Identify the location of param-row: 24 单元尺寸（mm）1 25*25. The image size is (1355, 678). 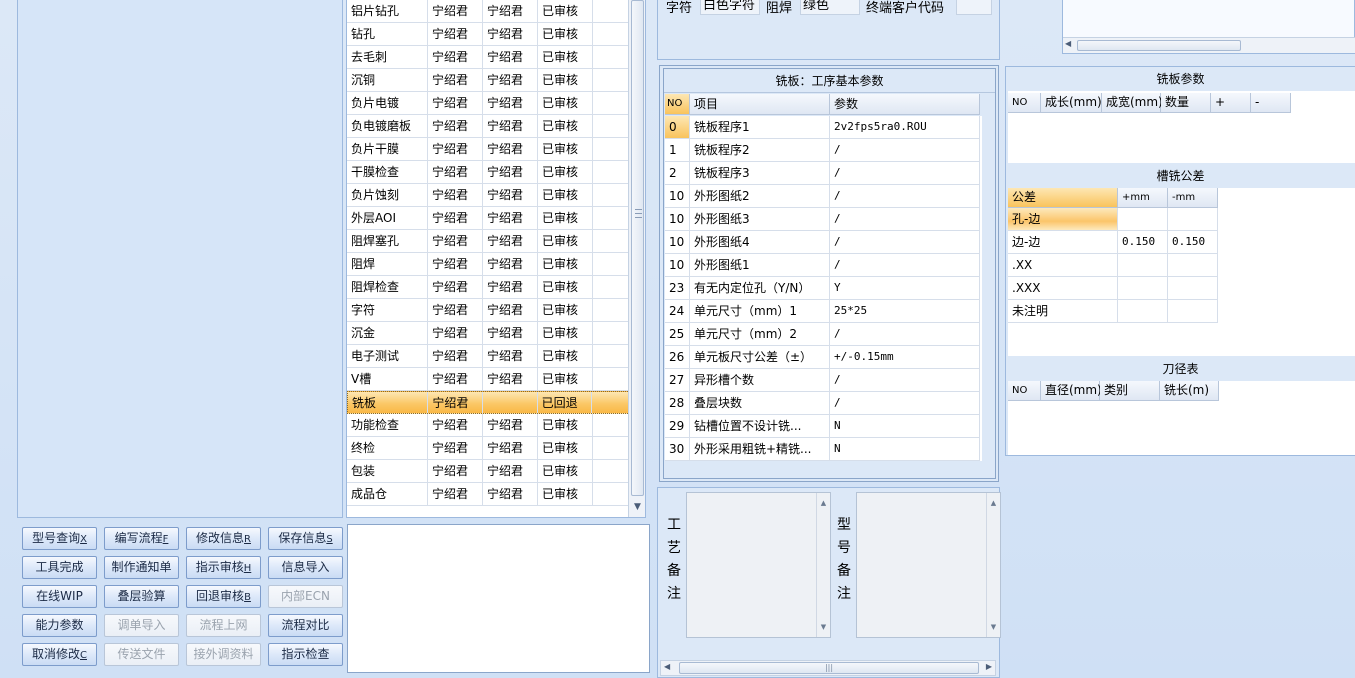
(823, 311).